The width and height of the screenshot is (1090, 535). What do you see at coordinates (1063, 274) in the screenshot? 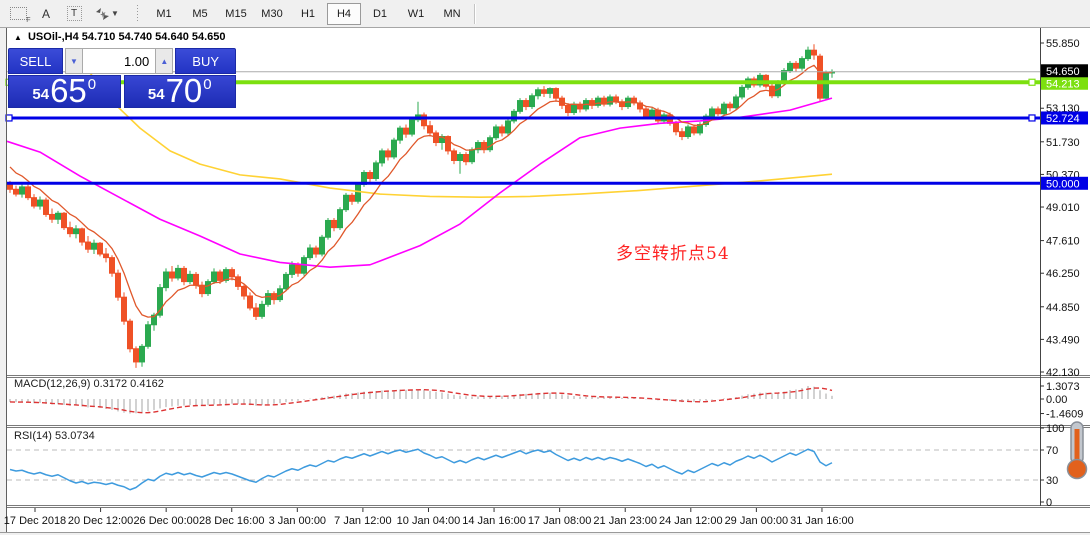
I see `price-axis-label: 46.250` at bounding box center [1063, 274].